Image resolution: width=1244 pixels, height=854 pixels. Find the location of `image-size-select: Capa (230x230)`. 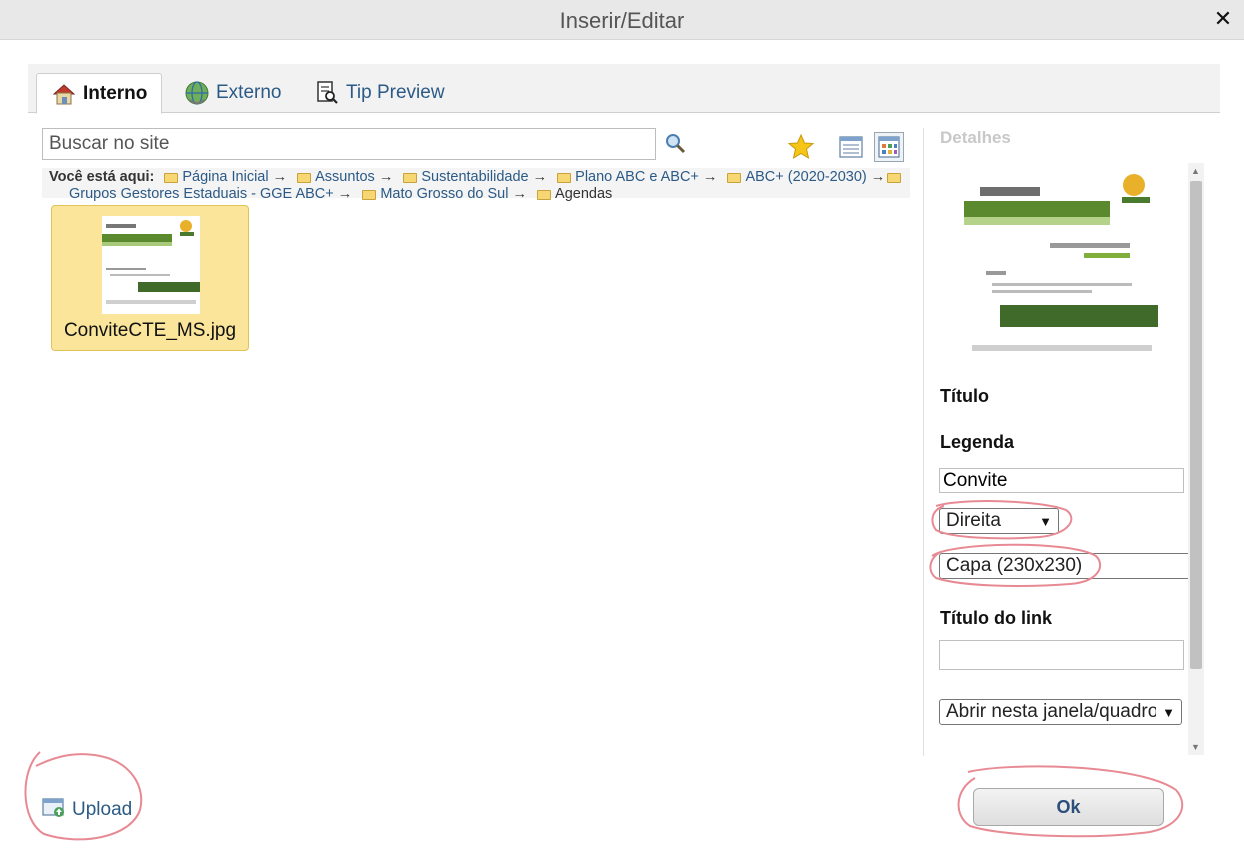

image-size-select: Capa (230x230) is located at coordinates (1063, 566).